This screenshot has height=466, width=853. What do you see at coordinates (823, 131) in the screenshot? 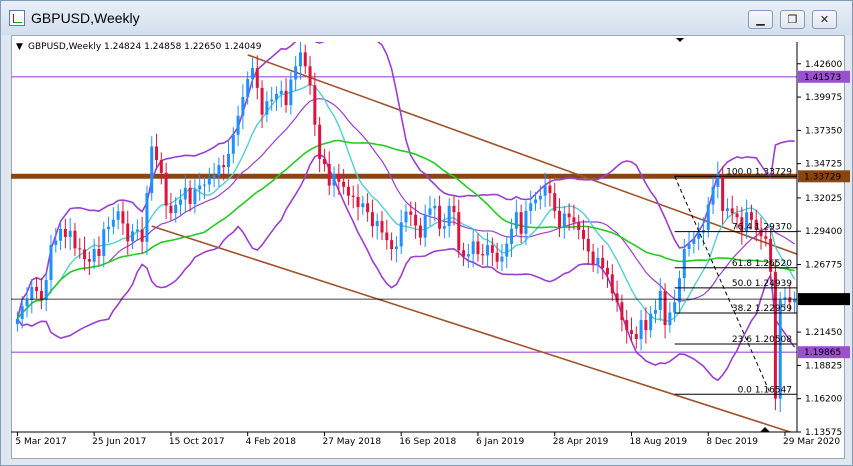
I see `price-tick-label: 1.37350` at bounding box center [823, 131].